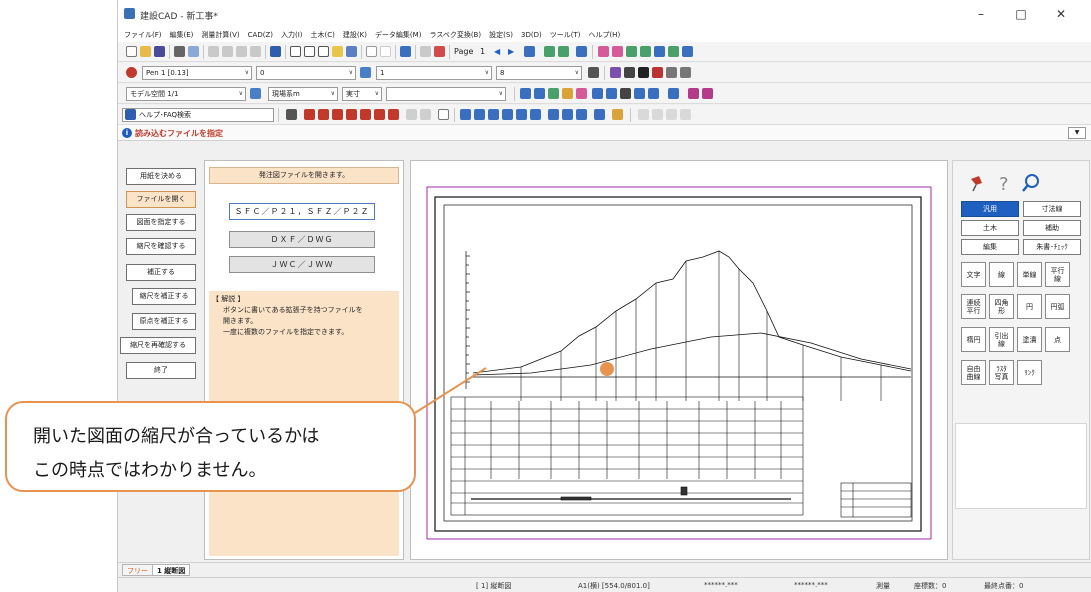 The width and height of the screenshot is (1091, 592). What do you see at coordinates (323, 51) in the screenshot?
I see `zoom-all-icon` at bounding box center [323, 51].